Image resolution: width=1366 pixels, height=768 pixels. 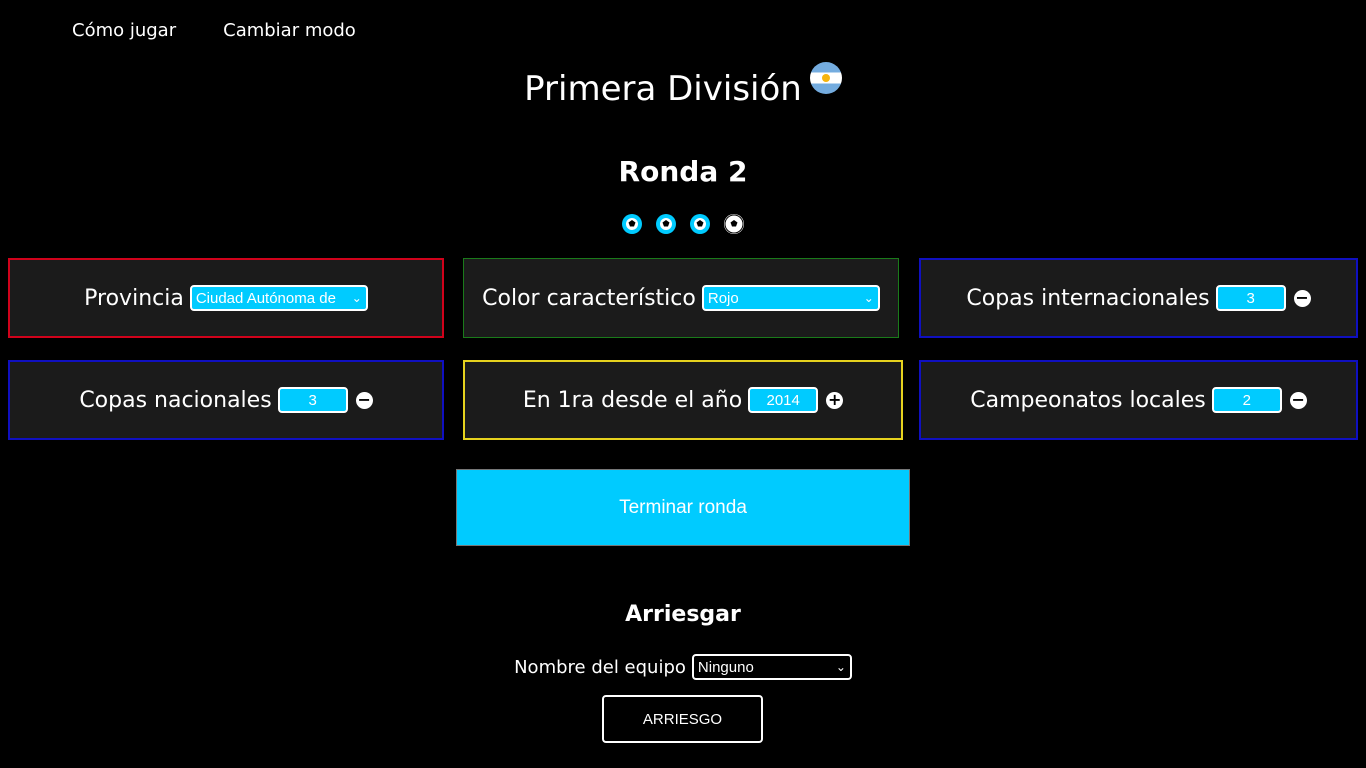 What do you see at coordinates (632, 400) in the screenshot?
I see `since-year-label: En 1ra desde el año` at bounding box center [632, 400].